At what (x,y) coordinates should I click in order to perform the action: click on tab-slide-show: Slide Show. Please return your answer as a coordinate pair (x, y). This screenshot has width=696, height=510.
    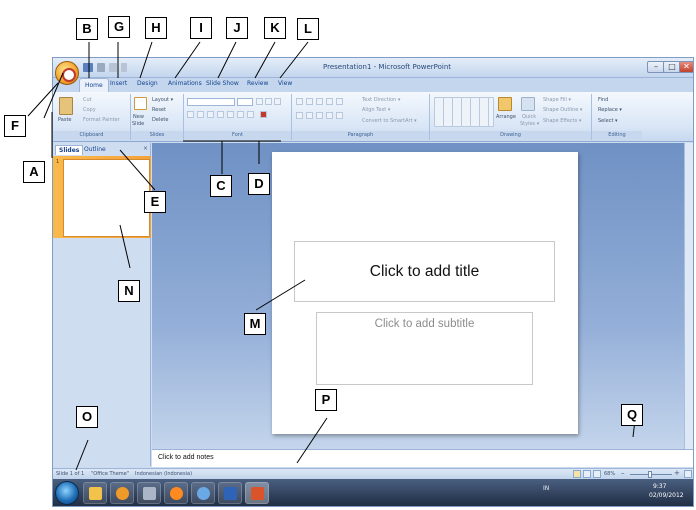
    Looking at the image, I should click on (222, 83).